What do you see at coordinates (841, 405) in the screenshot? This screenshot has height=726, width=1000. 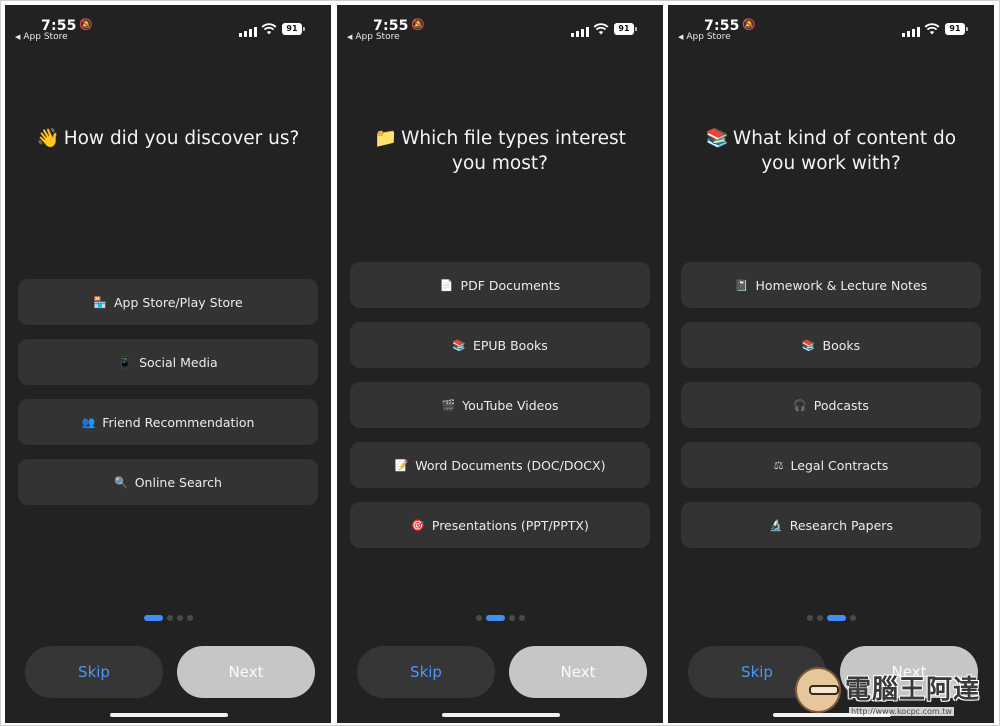 I see `option-label: Podcasts` at bounding box center [841, 405].